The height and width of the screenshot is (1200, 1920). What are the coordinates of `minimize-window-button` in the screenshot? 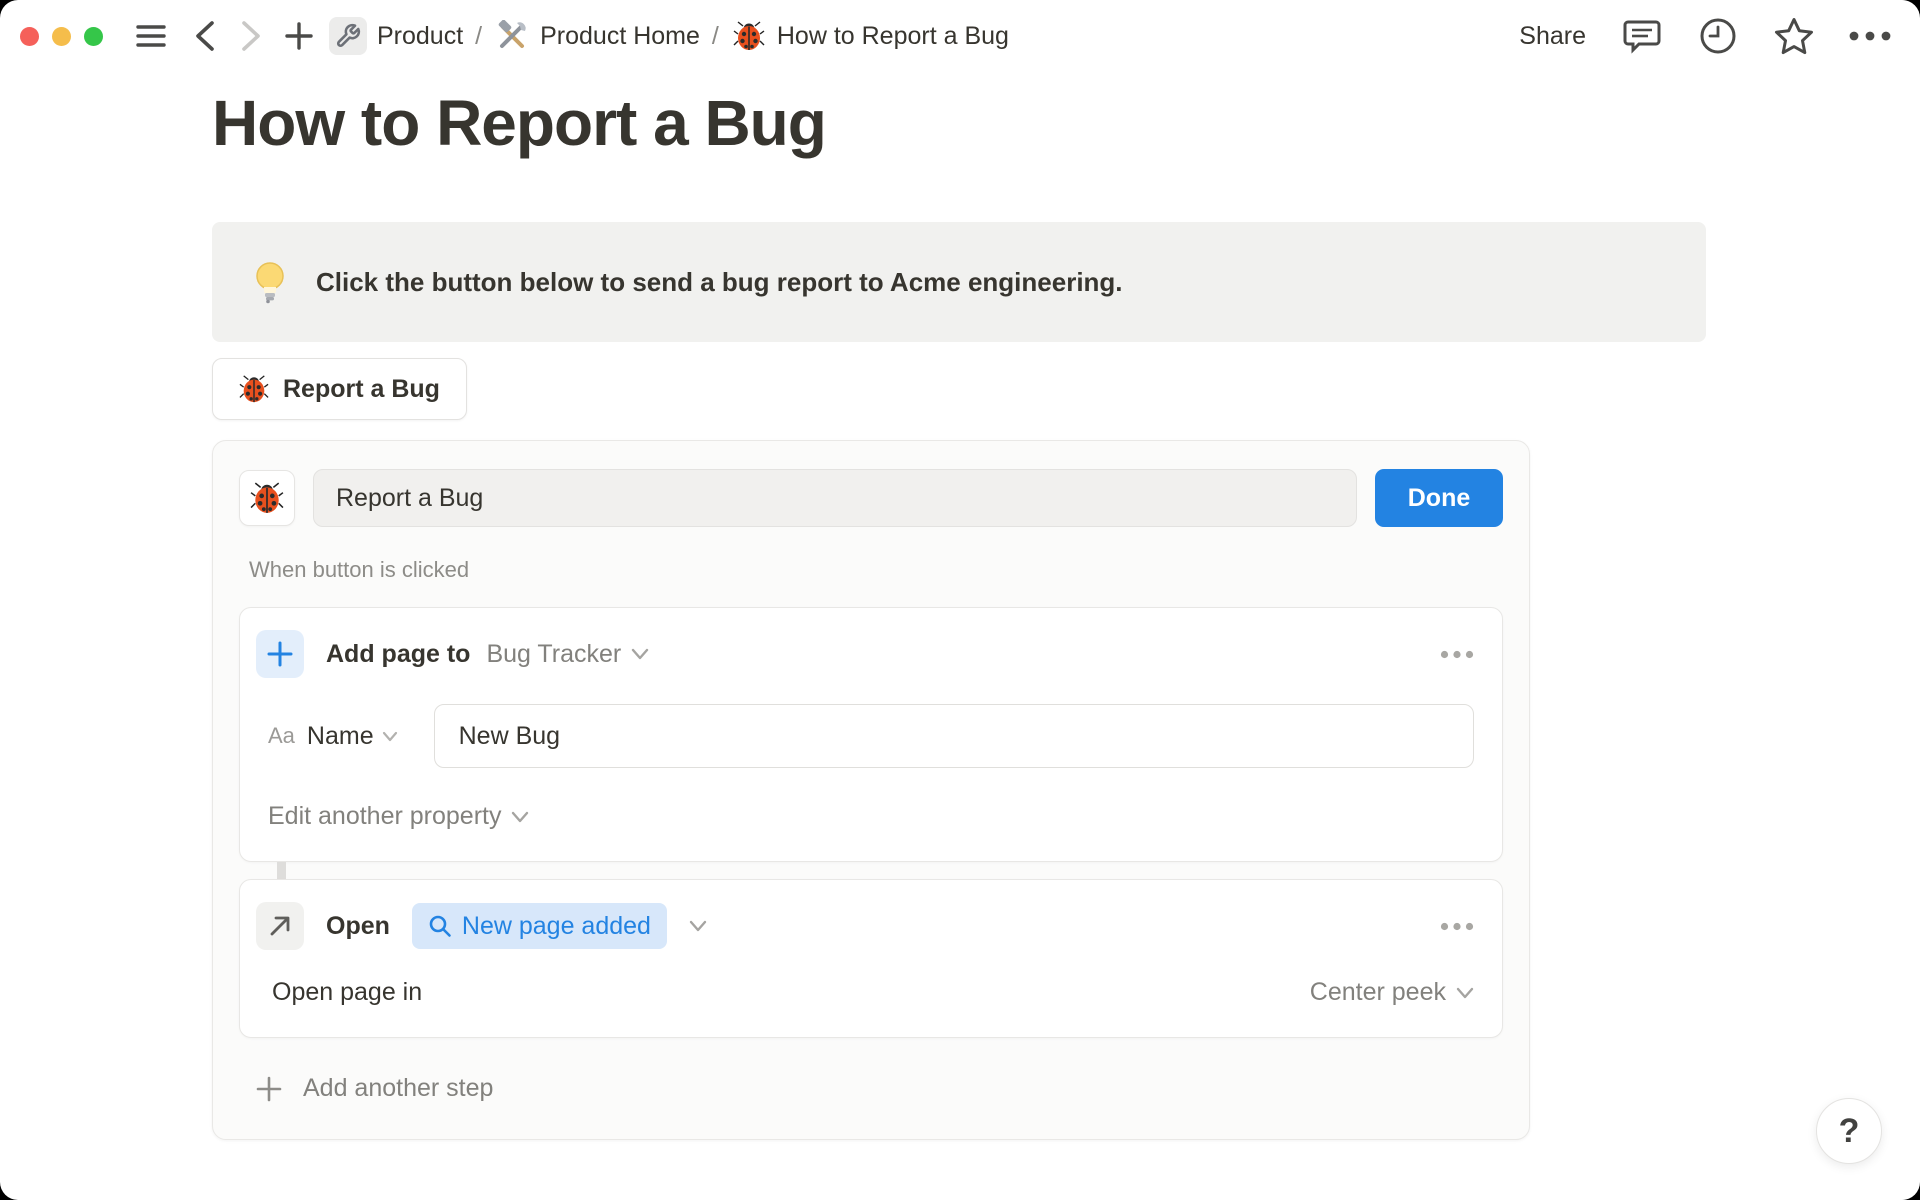 It's located at (61, 36).